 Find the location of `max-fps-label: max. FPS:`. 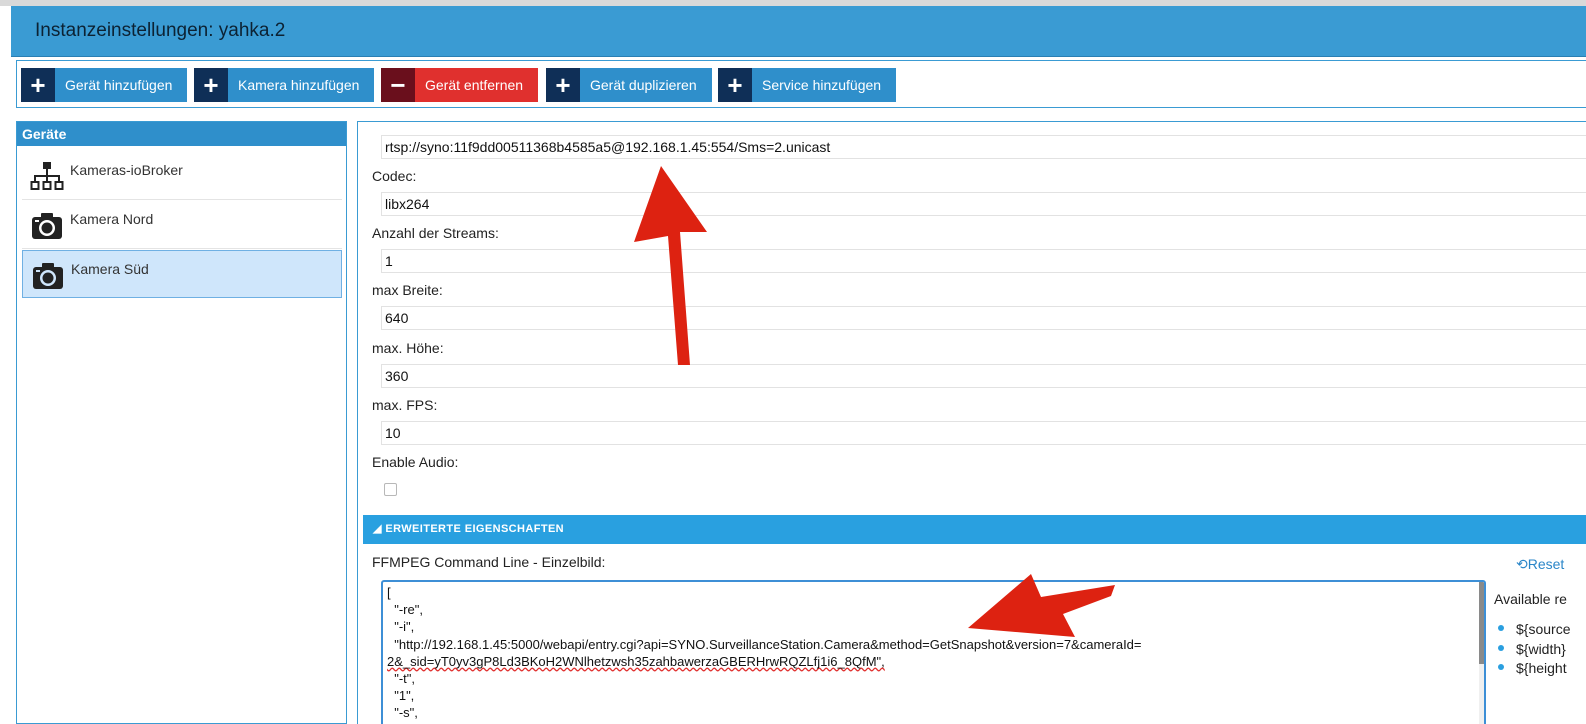

max-fps-label: max. FPS: is located at coordinates (405, 405).